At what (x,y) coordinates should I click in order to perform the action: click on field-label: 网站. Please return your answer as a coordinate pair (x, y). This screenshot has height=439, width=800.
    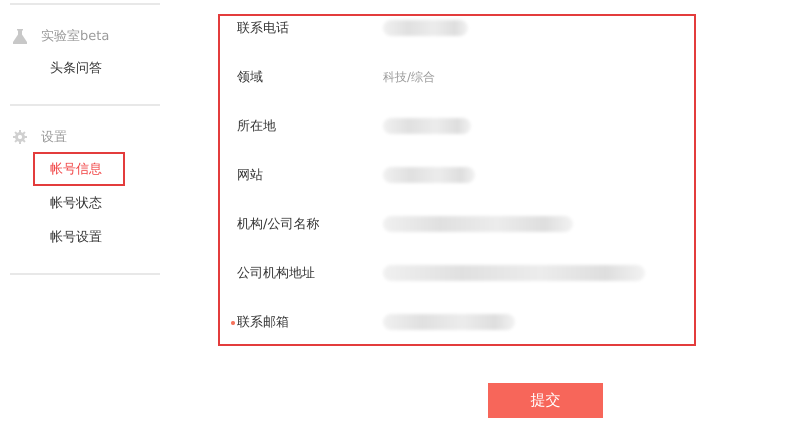
    Looking at the image, I should click on (250, 175).